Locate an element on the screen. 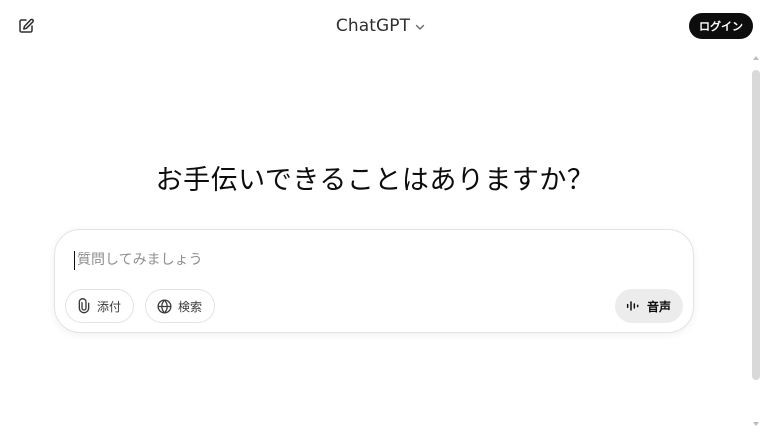 Image resolution: width=762 pixels, height=432 pixels. new-chat-icon is located at coordinates (26, 25).